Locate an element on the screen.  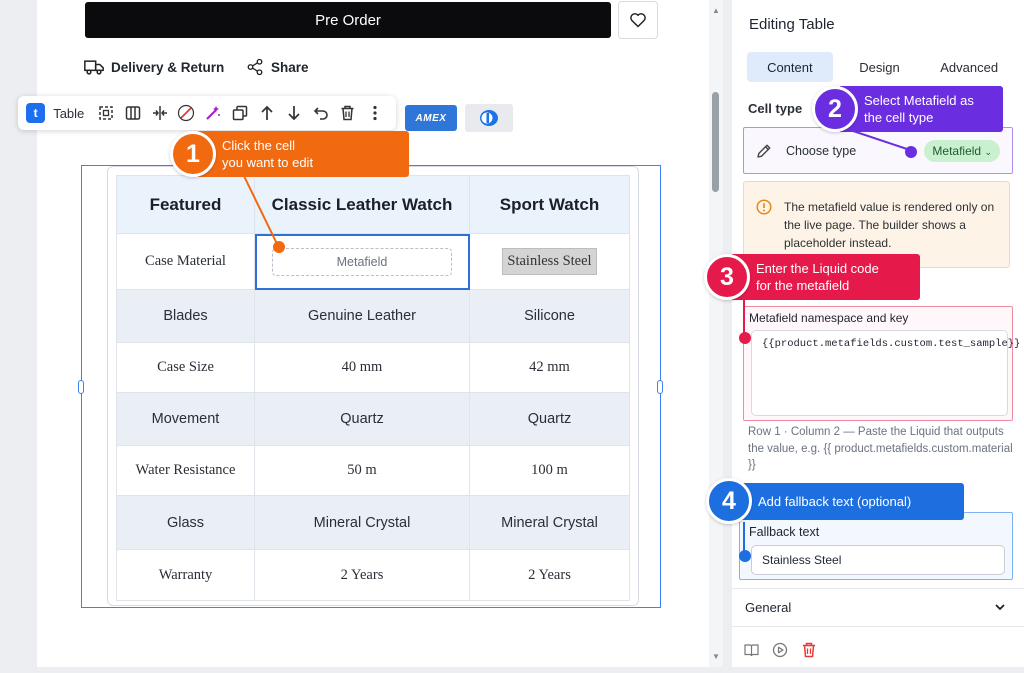
callout-1-line-1: Click the cell is located at coordinates (258, 145).